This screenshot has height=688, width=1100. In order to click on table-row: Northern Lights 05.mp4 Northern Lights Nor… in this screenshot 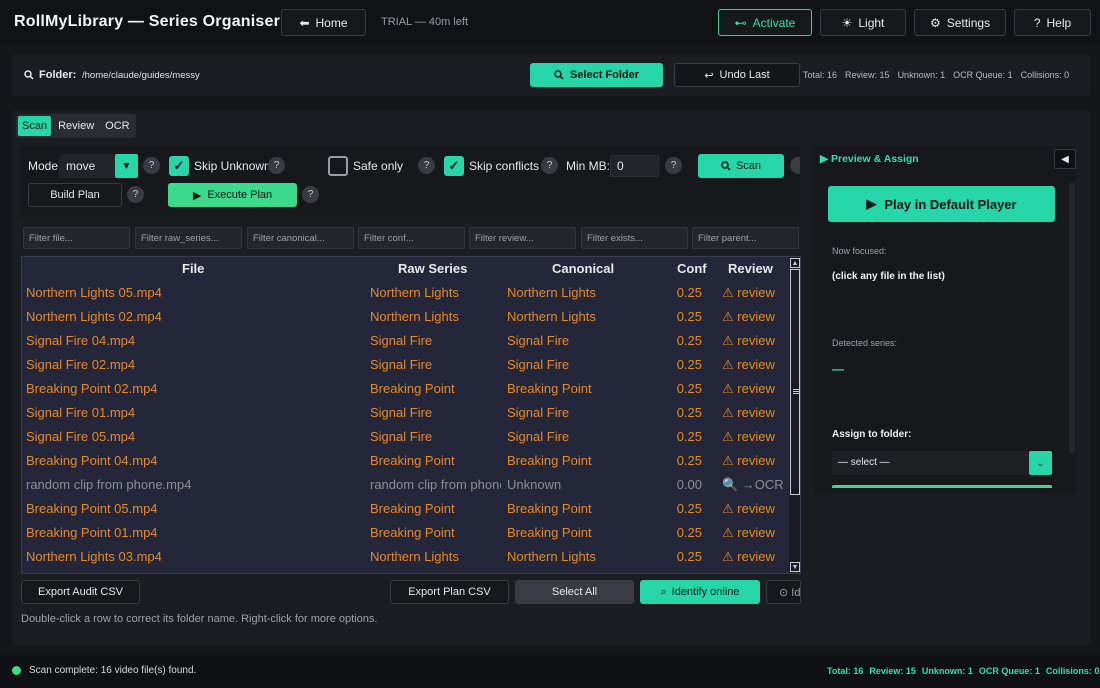, I will do `click(405, 293)`.